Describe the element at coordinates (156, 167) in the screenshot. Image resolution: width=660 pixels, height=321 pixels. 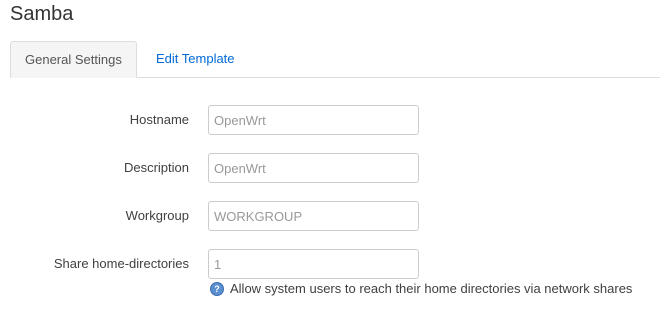
I see `description-label: Description` at that location.